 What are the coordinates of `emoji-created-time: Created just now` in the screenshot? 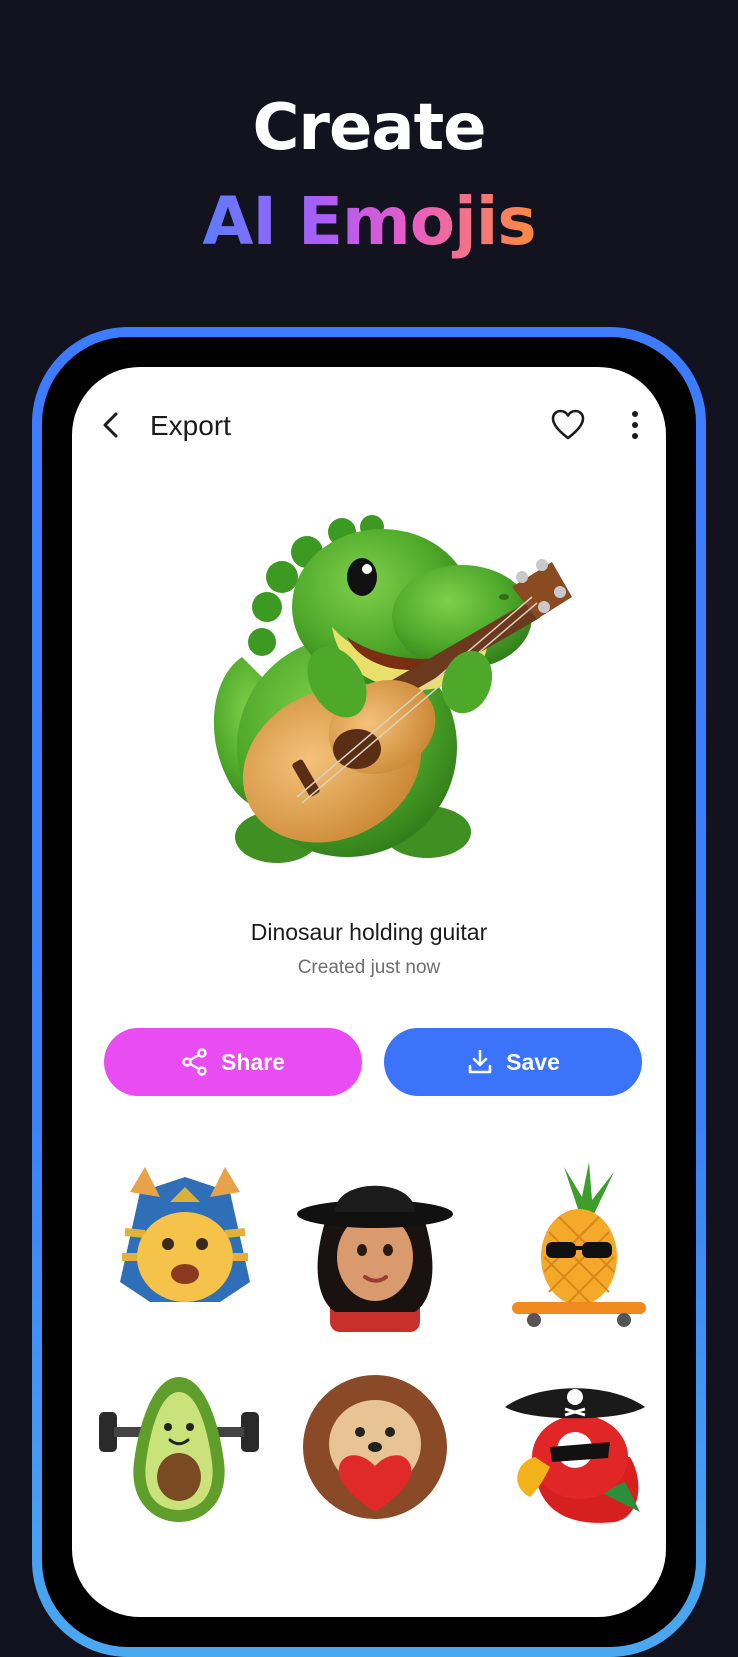 It's located at (369, 967).